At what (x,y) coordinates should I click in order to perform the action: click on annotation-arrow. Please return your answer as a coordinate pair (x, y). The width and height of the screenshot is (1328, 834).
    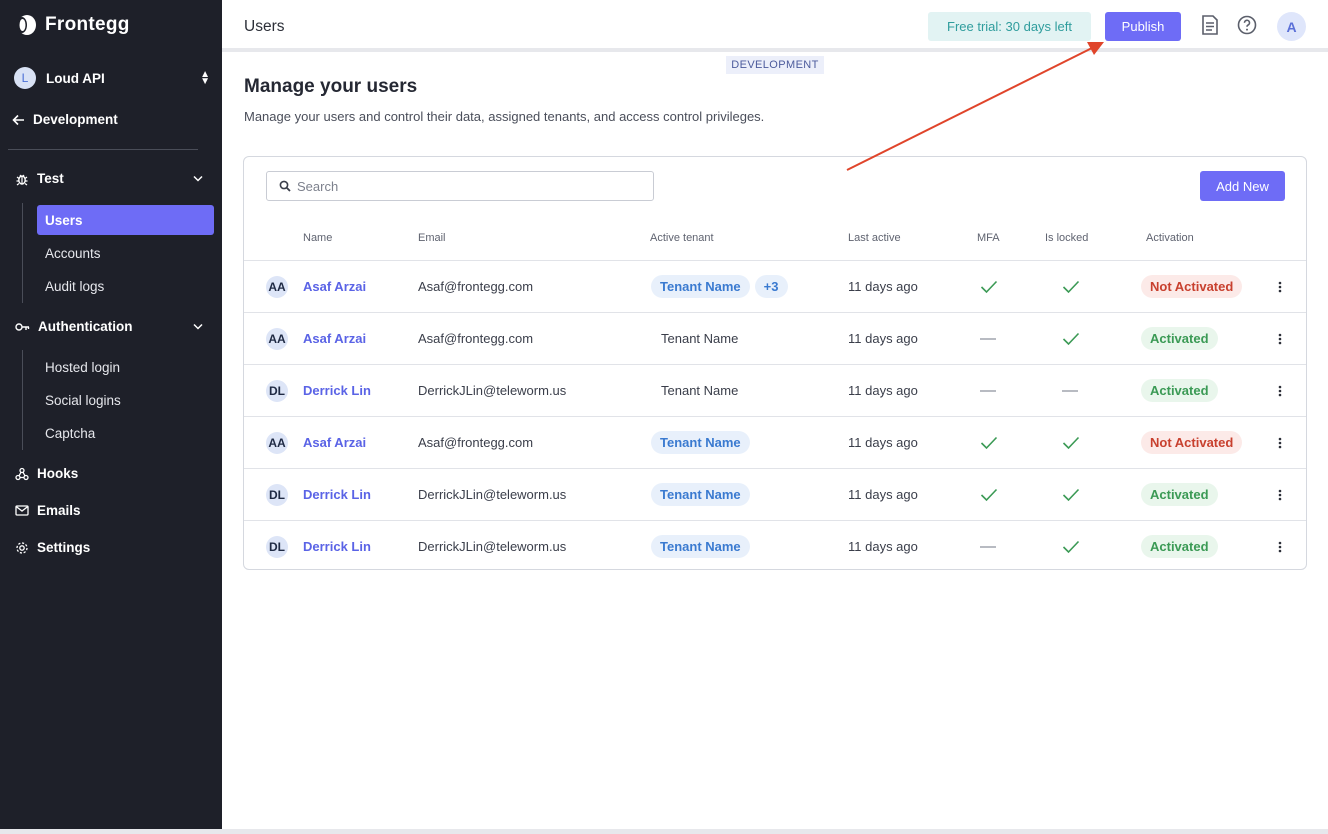
    Looking at the image, I should click on (975, 106).